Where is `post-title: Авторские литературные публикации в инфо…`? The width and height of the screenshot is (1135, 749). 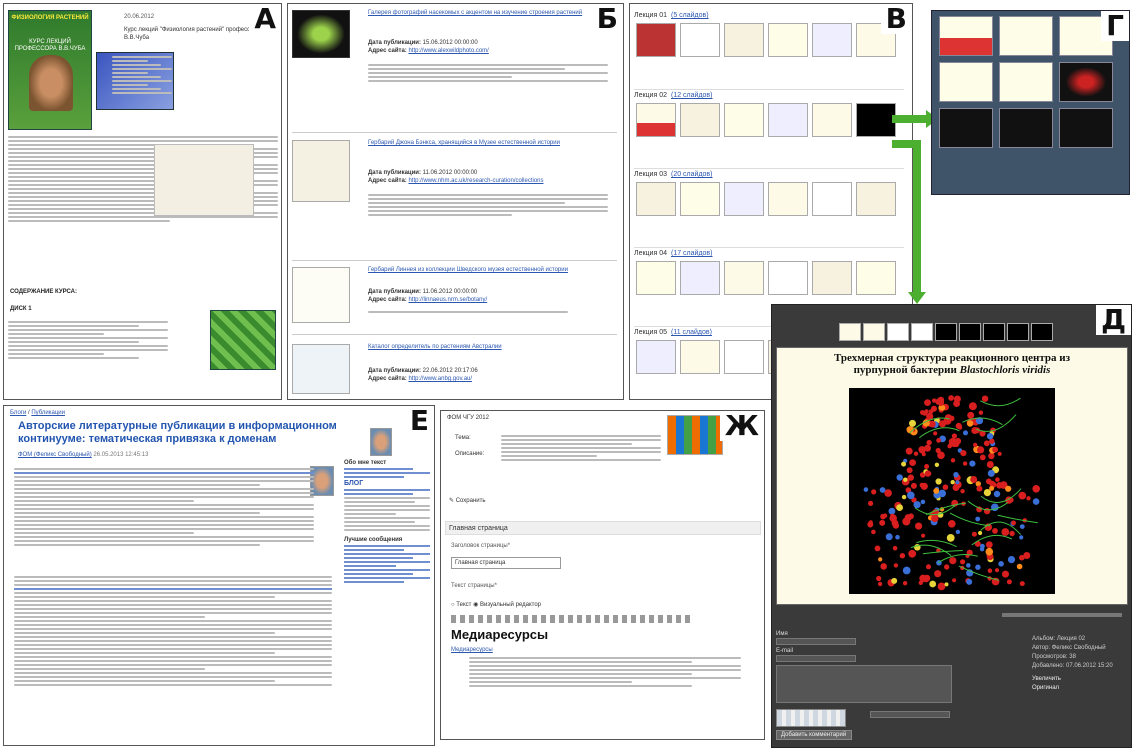 post-title: Авторские литературные публикации в инфо… is located at coordinates (178, 433).